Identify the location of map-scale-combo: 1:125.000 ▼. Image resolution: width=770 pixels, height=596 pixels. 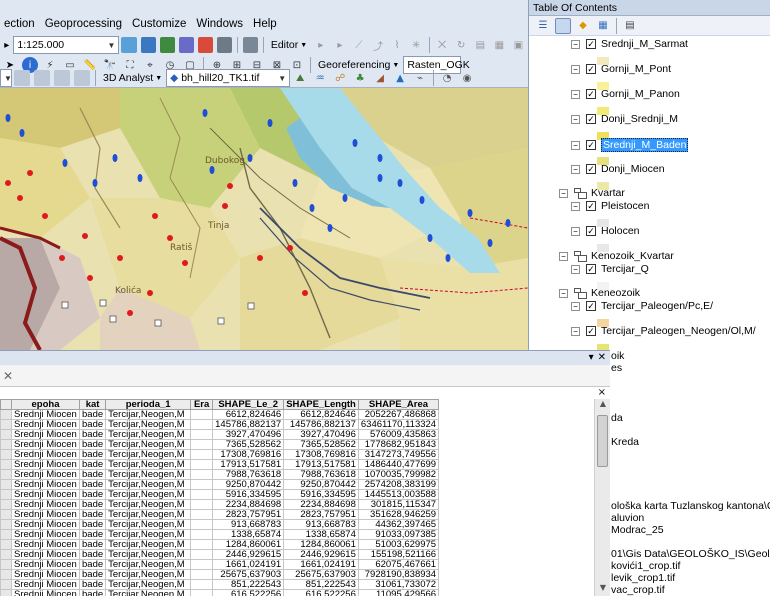
(66, 45).